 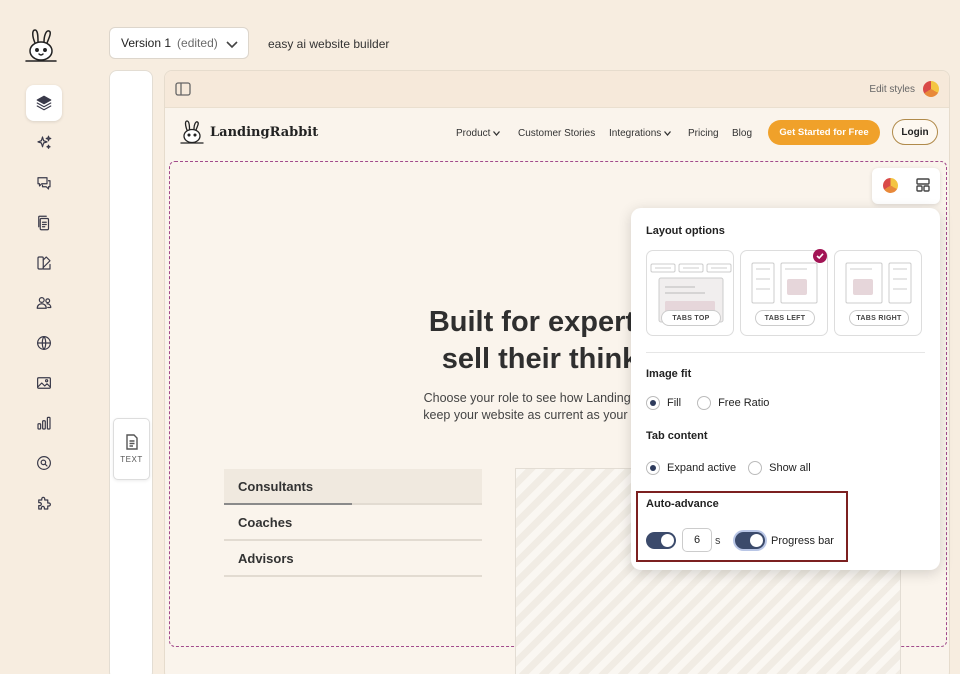 I want to click on role-tabs: Consultants Coaches Advisors, so click(x=353, y=523).